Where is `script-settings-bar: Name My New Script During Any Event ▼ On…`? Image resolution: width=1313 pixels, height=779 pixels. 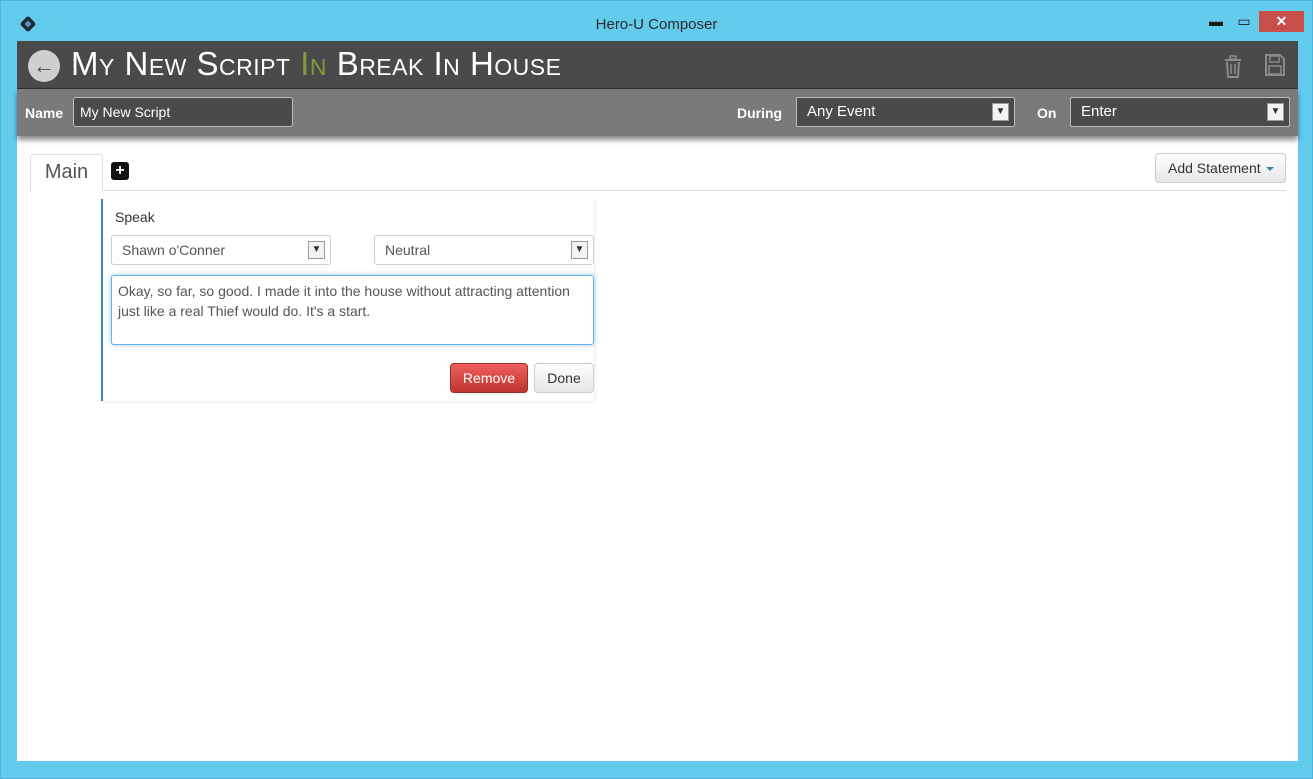
script-settings-bar: Name My New Script During Any Event ▼ On… is located at coordinates (657, 112).